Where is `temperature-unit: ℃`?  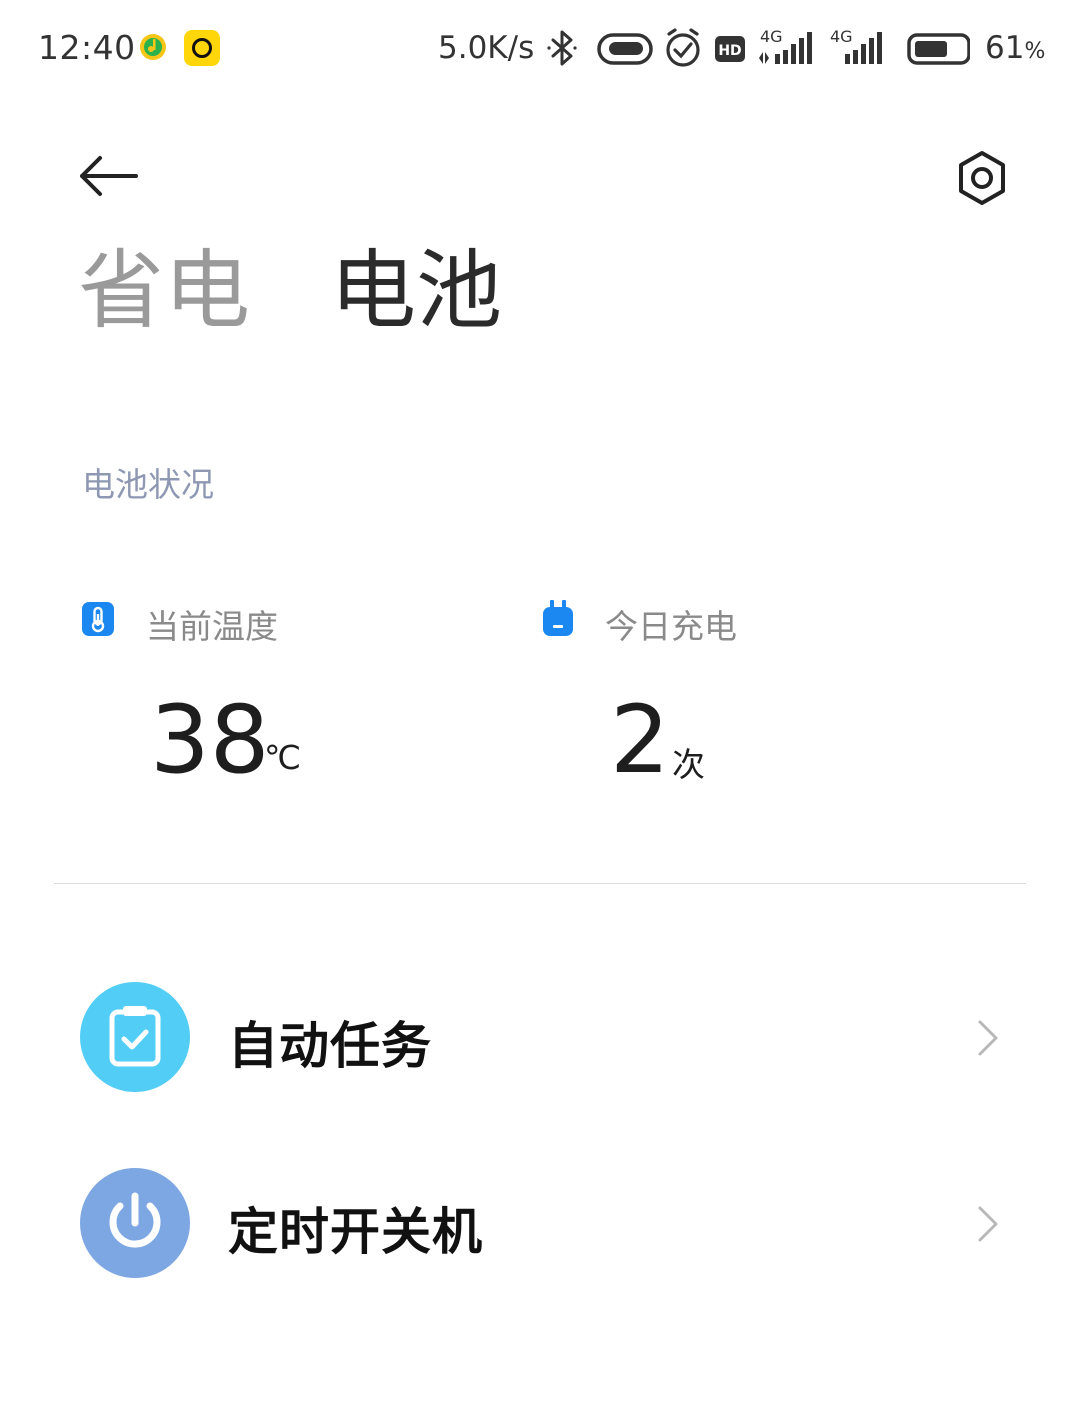 temperature-unit: ℃ is located at coordinates (283, 757).